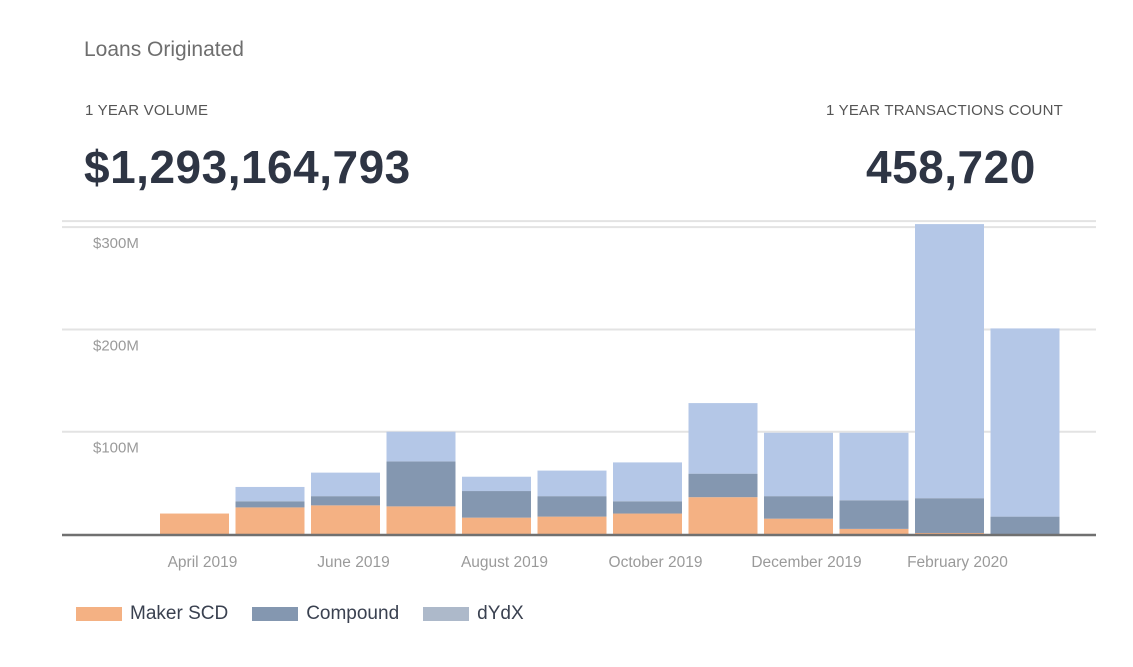 Image resolution: width=1133 pixels, height=667 pixels. I want to click on legend-item-maker: Maker SCD, so click(152, 614).